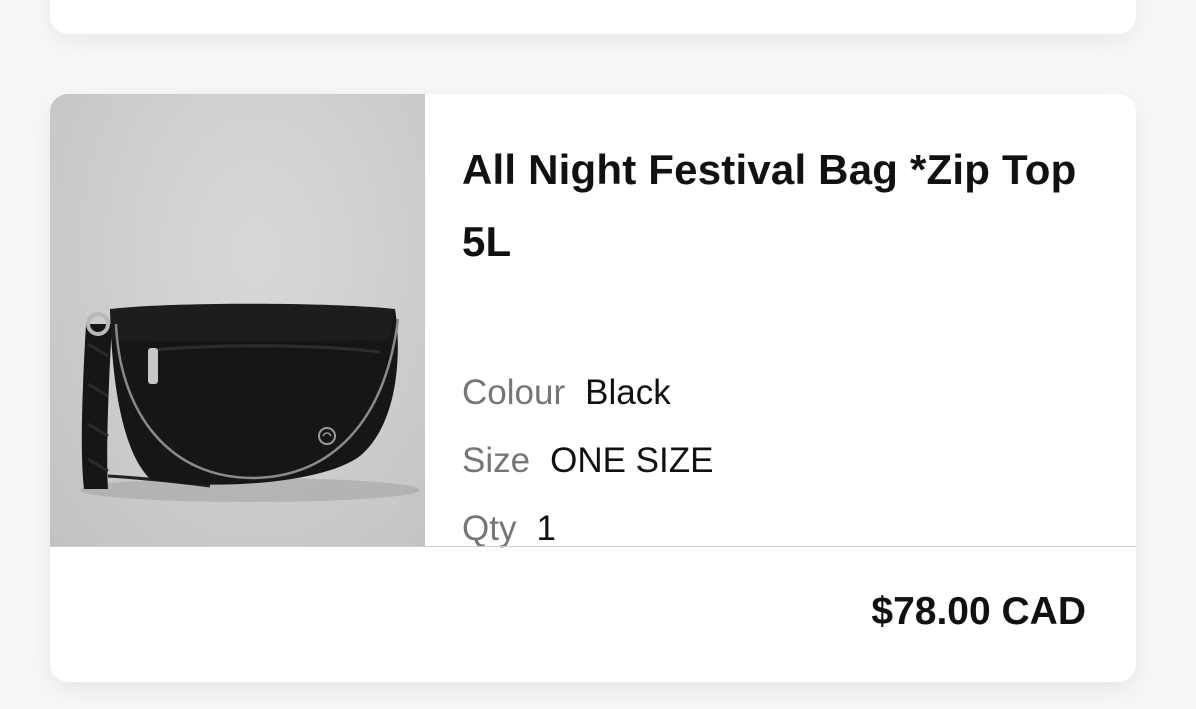 This screenshot has width=1196, height=709. Describe the element at coordinates (546, 528) in the screenshot. I see `qty-value: 1` at that location.